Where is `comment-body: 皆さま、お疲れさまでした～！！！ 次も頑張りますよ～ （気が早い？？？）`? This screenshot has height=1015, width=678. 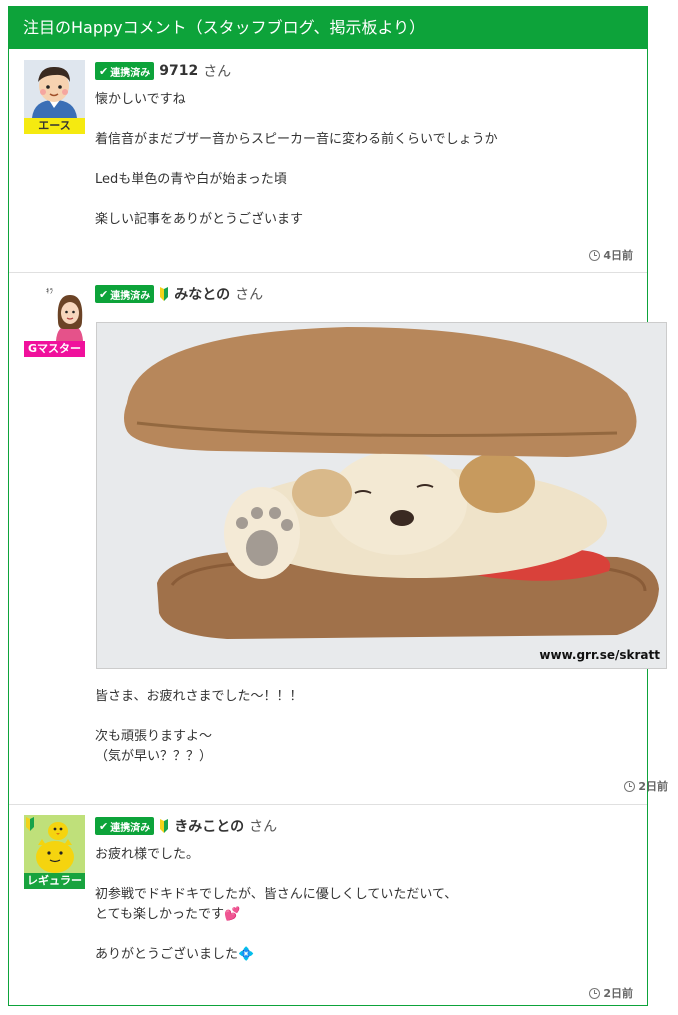 comment-body: 皆さま、お疲れさまでした～！！！ 次も頑張りますよ～ （気が早い？？？） is located at coordinates (199, 726).